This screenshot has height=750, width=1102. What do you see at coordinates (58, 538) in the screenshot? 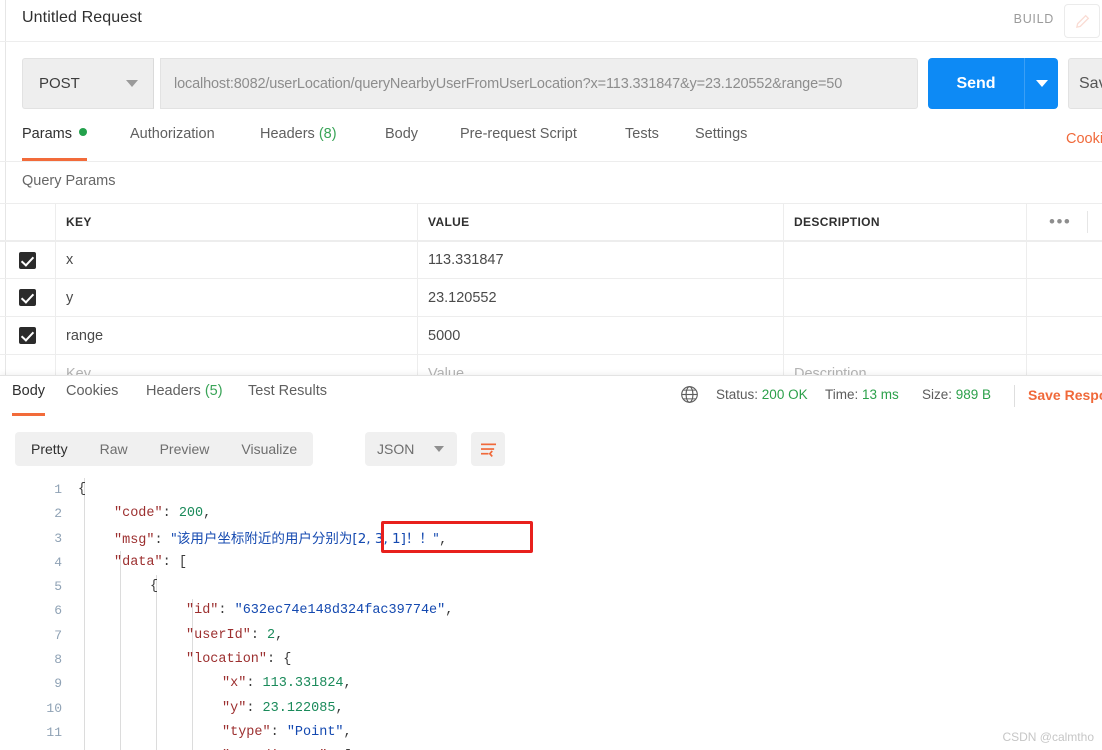
I see `line-number: 3` at bounding box center [58, 538].